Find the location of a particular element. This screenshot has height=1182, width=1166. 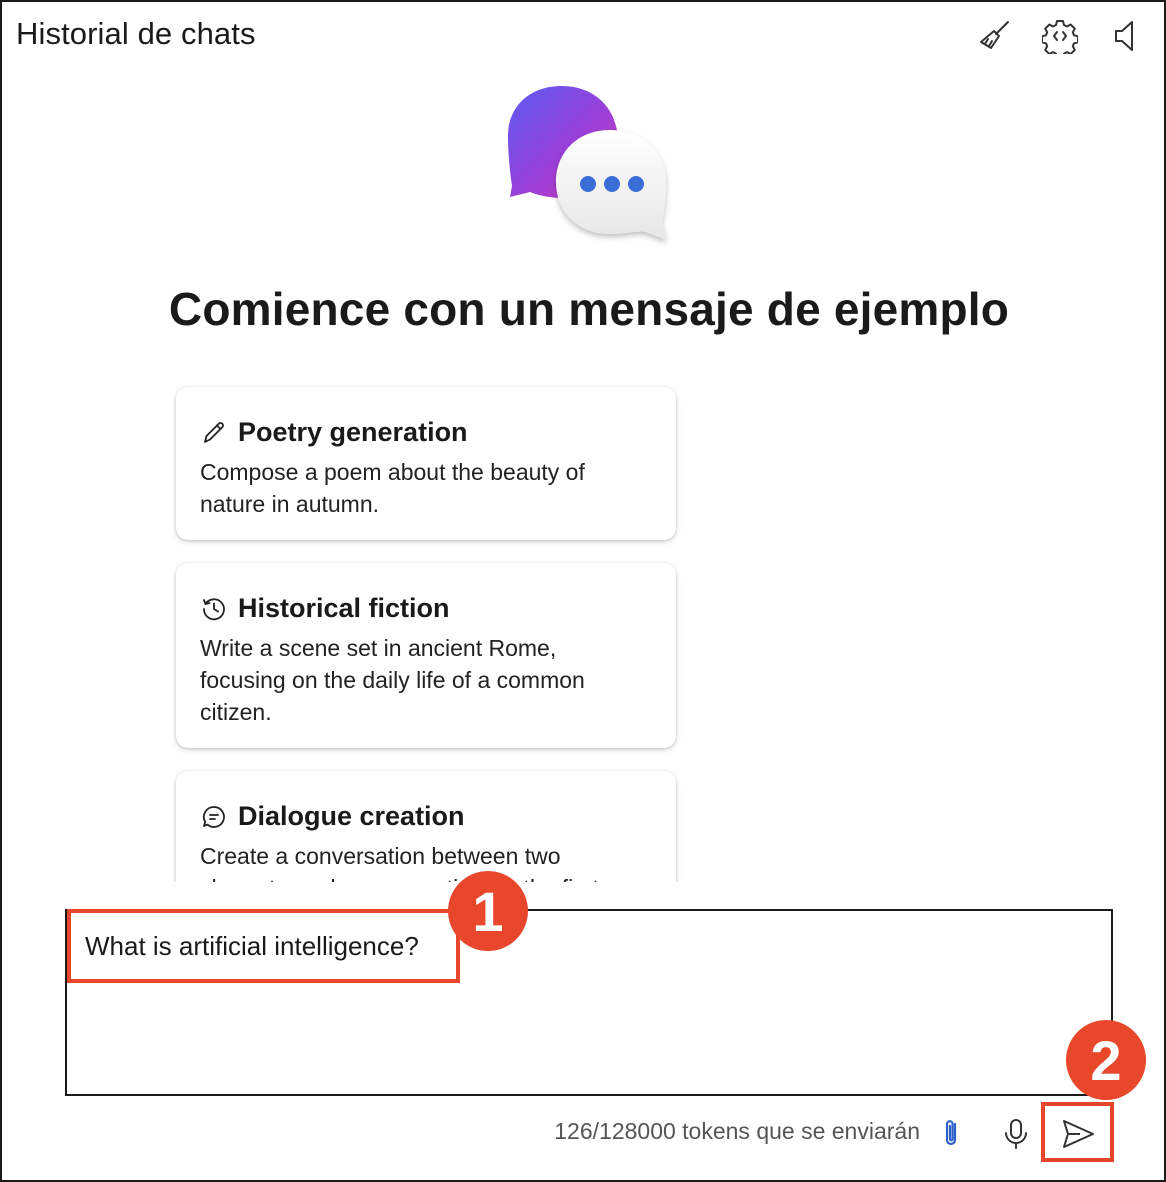

header-toolbar is located at coordinates (1060, 36).